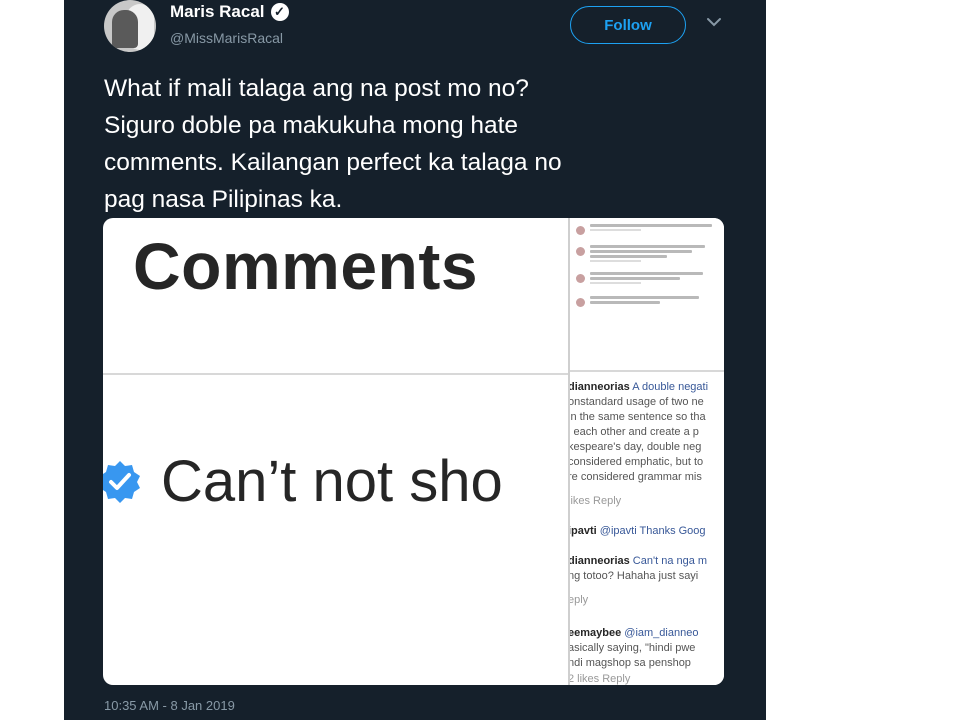 The image size is (960, 720). What do you see at coordinates (600, 678) in the screenshot?
I see `comment-meta: 2 likes Reply` at bounding box center [600, 678].